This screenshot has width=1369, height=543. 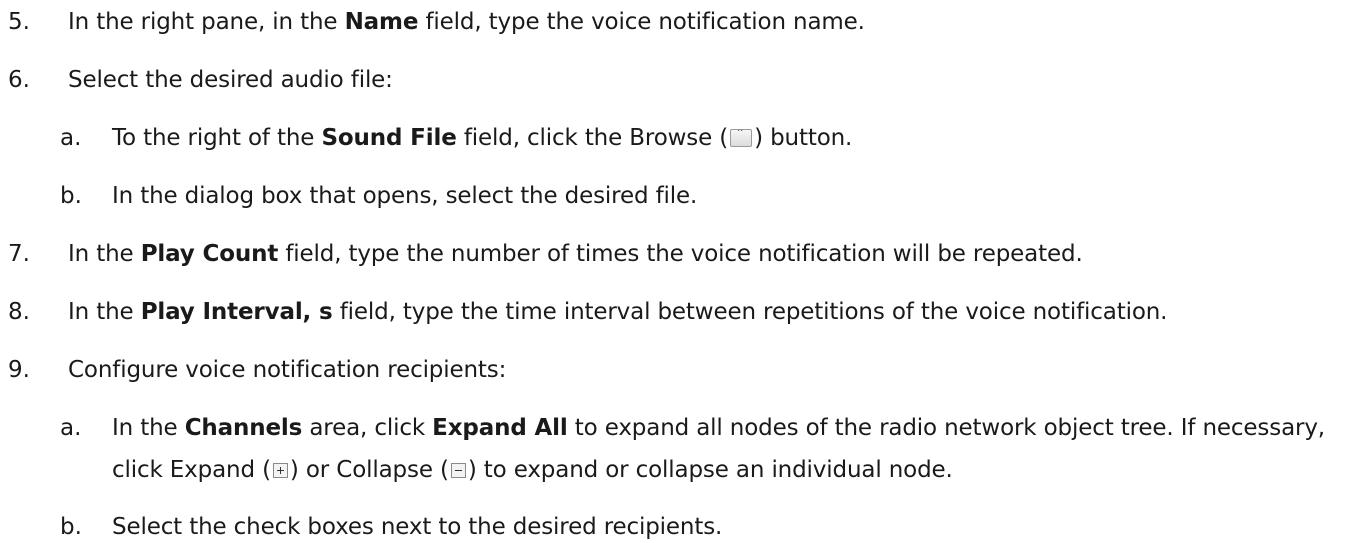 What do you see at coordinates (230, 80) in the screenshot?
I see `step-text: Select the desired audio file:` at bounding box center [230, 80].